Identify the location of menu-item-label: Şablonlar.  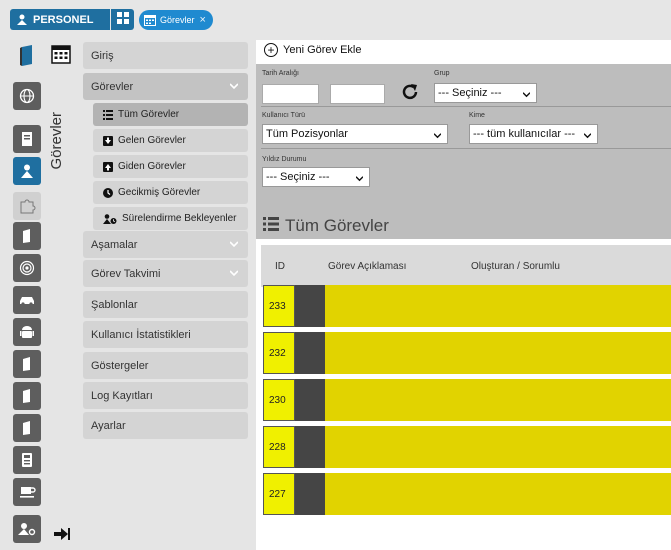
(114, 304).